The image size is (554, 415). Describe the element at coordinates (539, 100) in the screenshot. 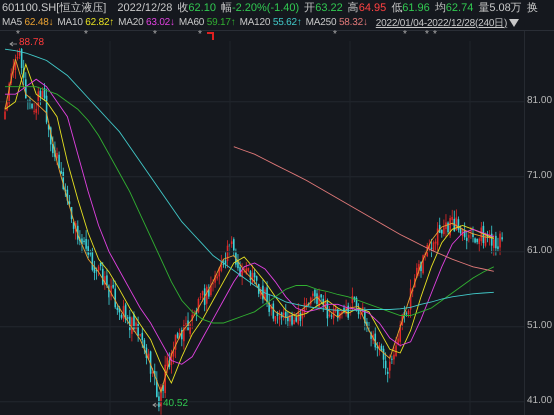

I see `price-axis-label: 81.00` at that location.